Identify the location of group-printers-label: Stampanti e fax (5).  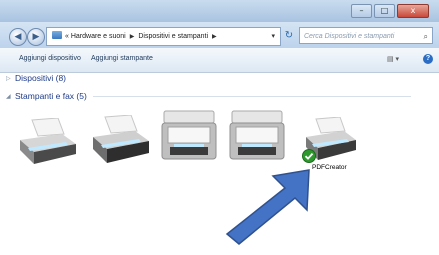
(51, 96).